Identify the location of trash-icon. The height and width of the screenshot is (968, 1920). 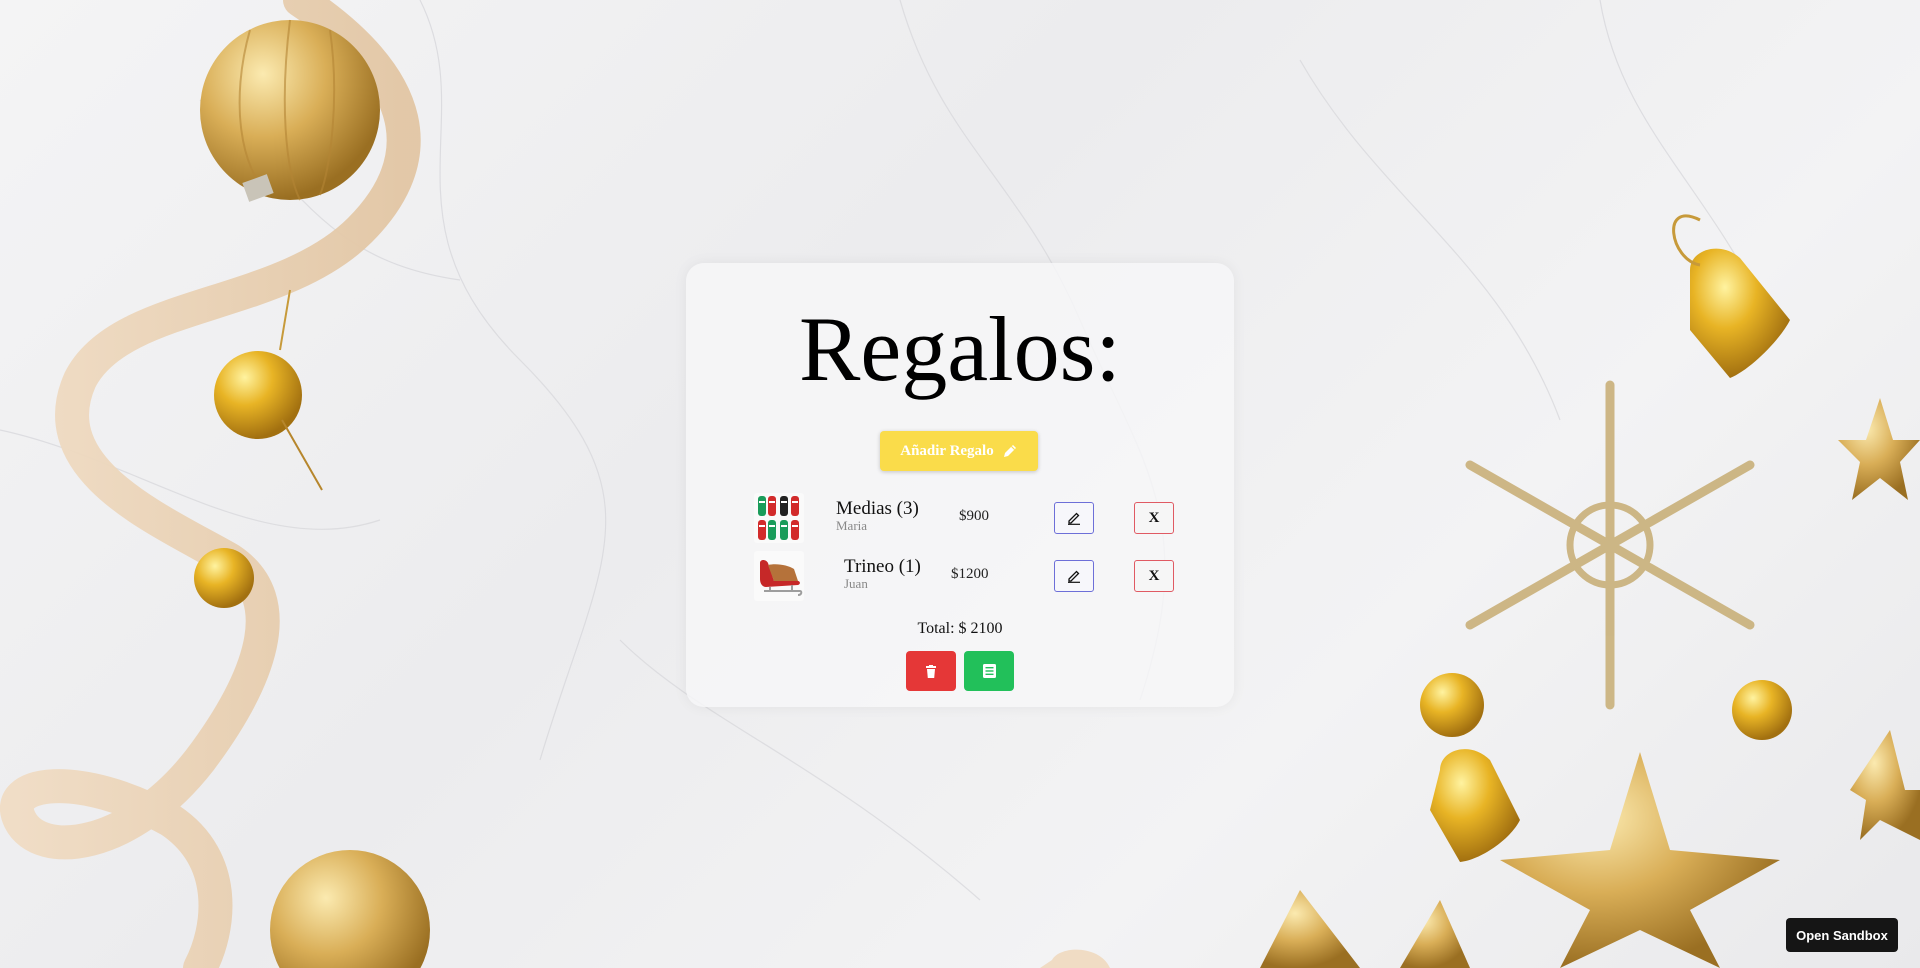
(931, 671).